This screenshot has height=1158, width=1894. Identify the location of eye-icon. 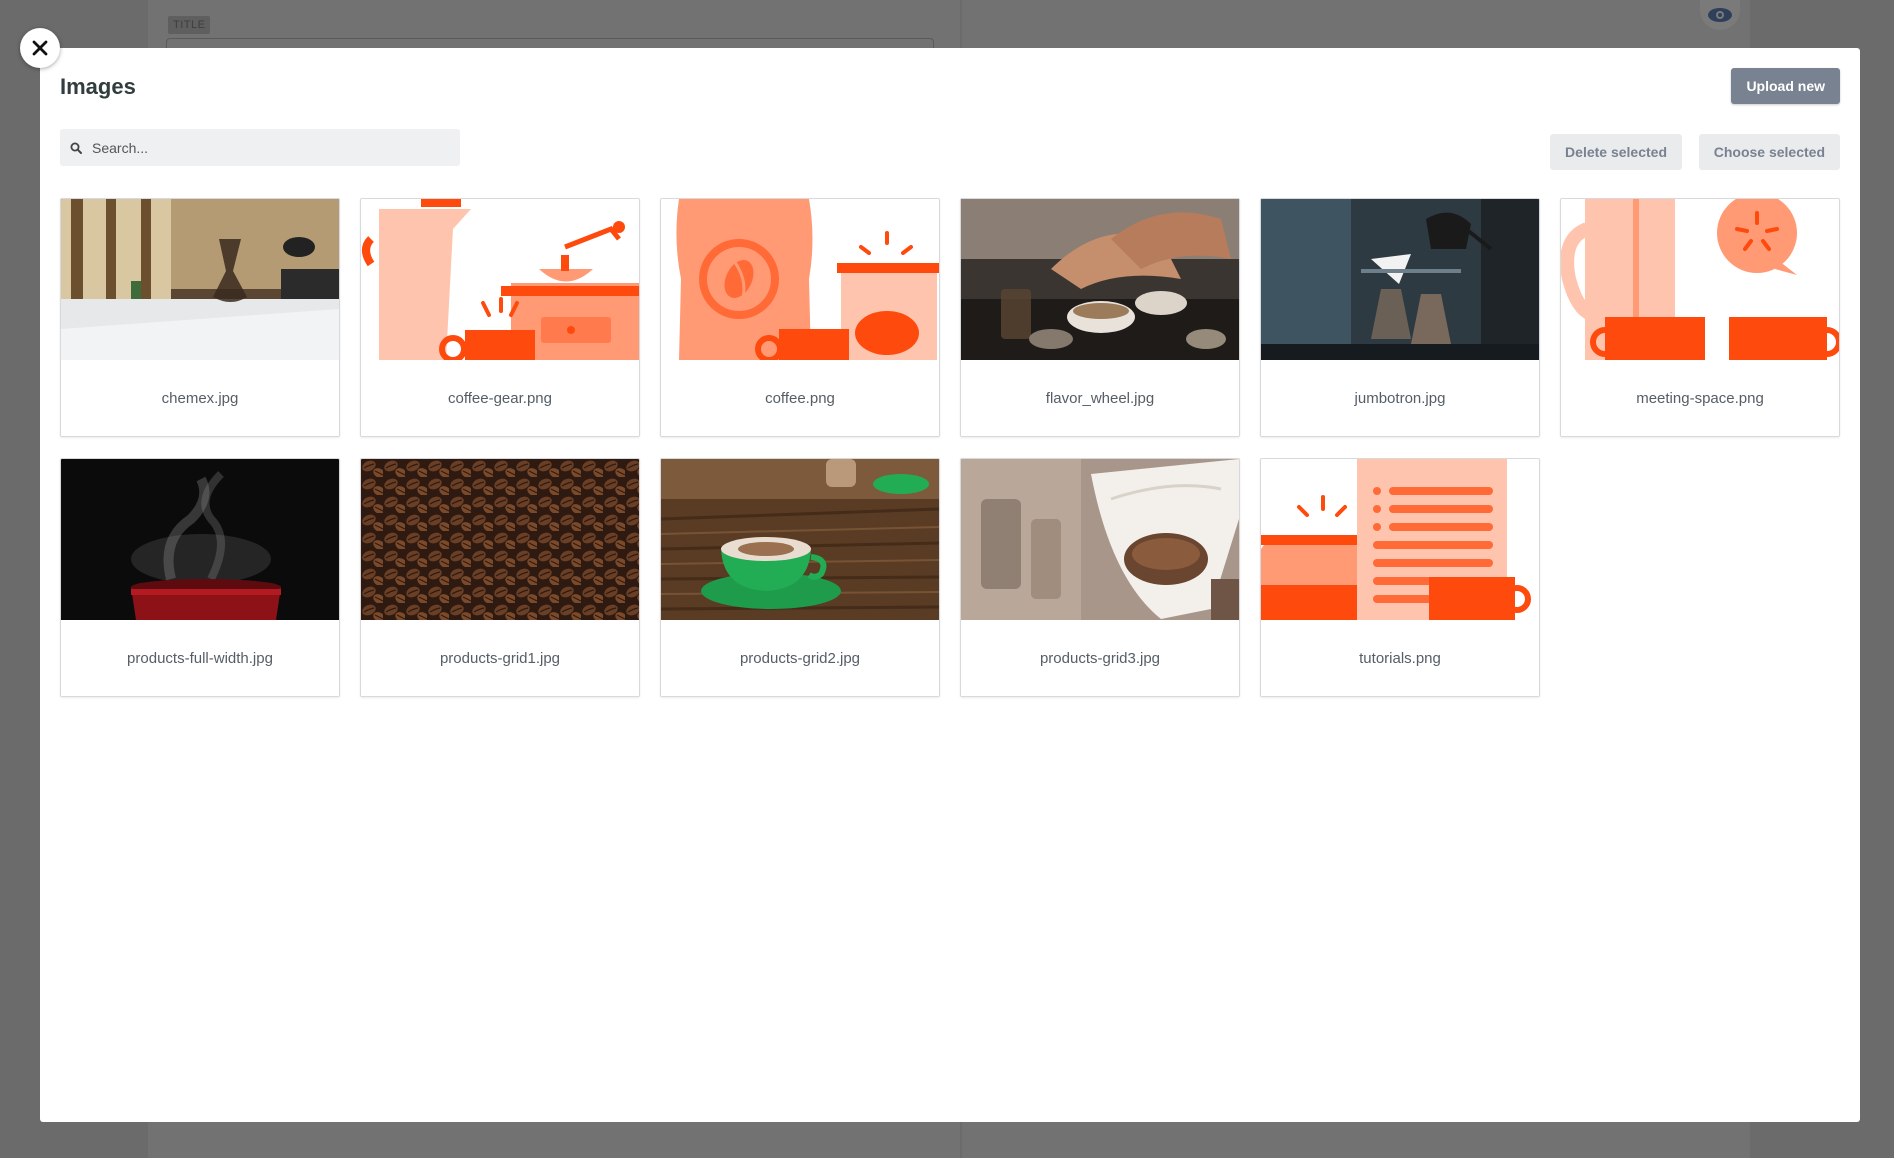
(1720, 15).